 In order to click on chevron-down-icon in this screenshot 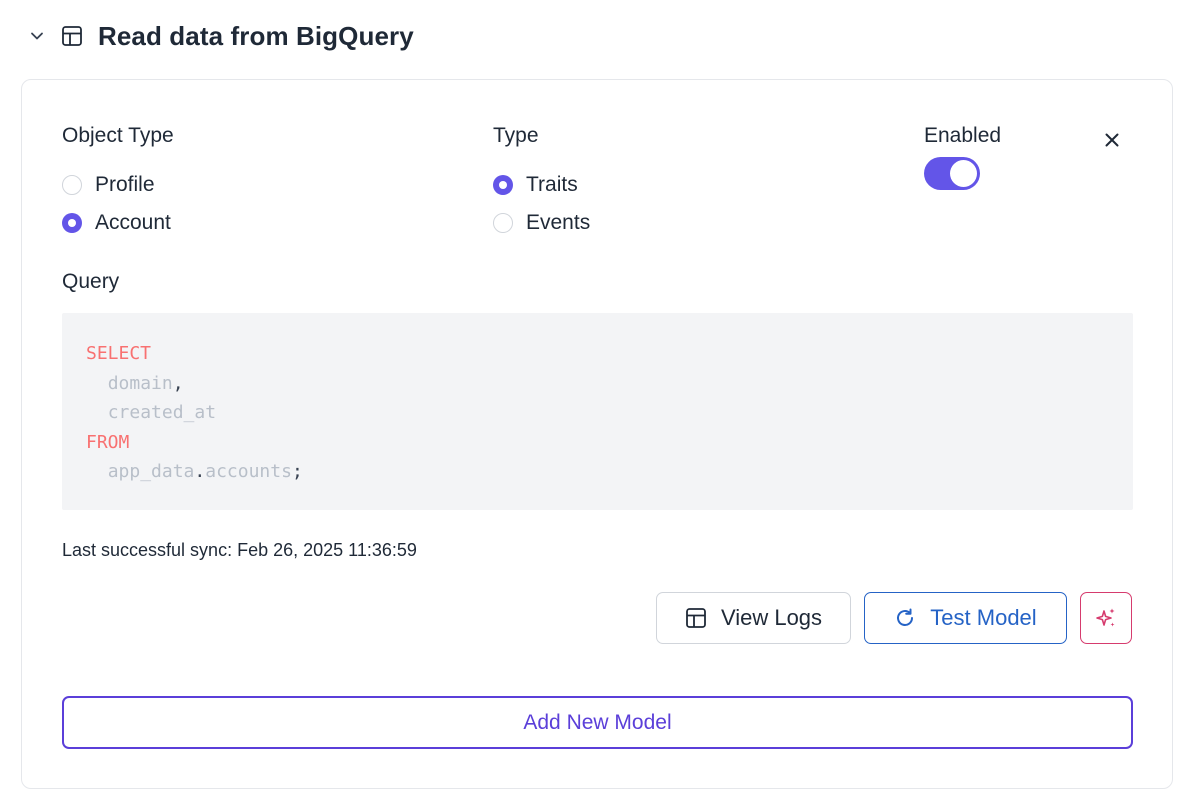, I will do `click(37, 36)`.